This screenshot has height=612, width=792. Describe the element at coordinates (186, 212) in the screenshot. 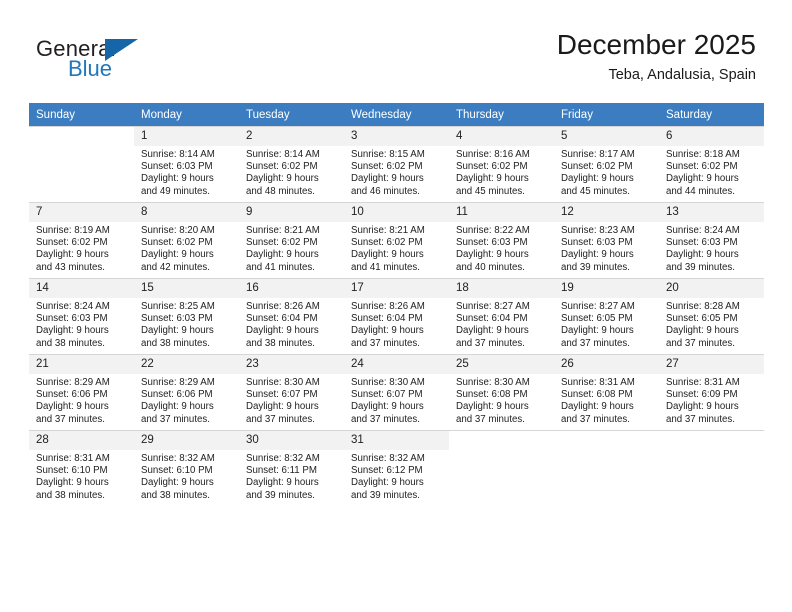

I see `day-number: 8` at that location.